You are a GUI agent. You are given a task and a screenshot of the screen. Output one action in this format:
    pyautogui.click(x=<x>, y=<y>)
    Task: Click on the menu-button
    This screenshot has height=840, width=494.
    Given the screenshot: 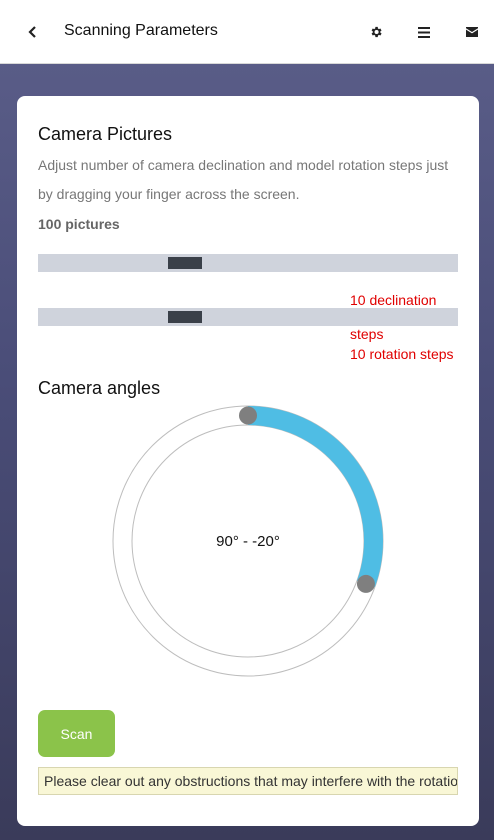 What is the action you would take?
    pyautogui.click(x=424, y=32)
    